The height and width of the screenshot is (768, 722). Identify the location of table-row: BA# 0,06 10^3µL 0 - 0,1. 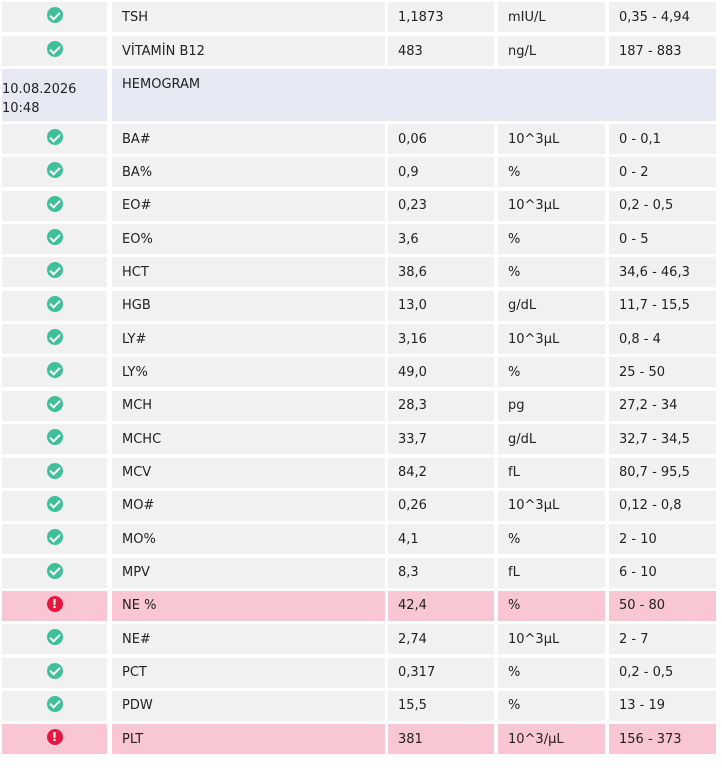
(361, 139).